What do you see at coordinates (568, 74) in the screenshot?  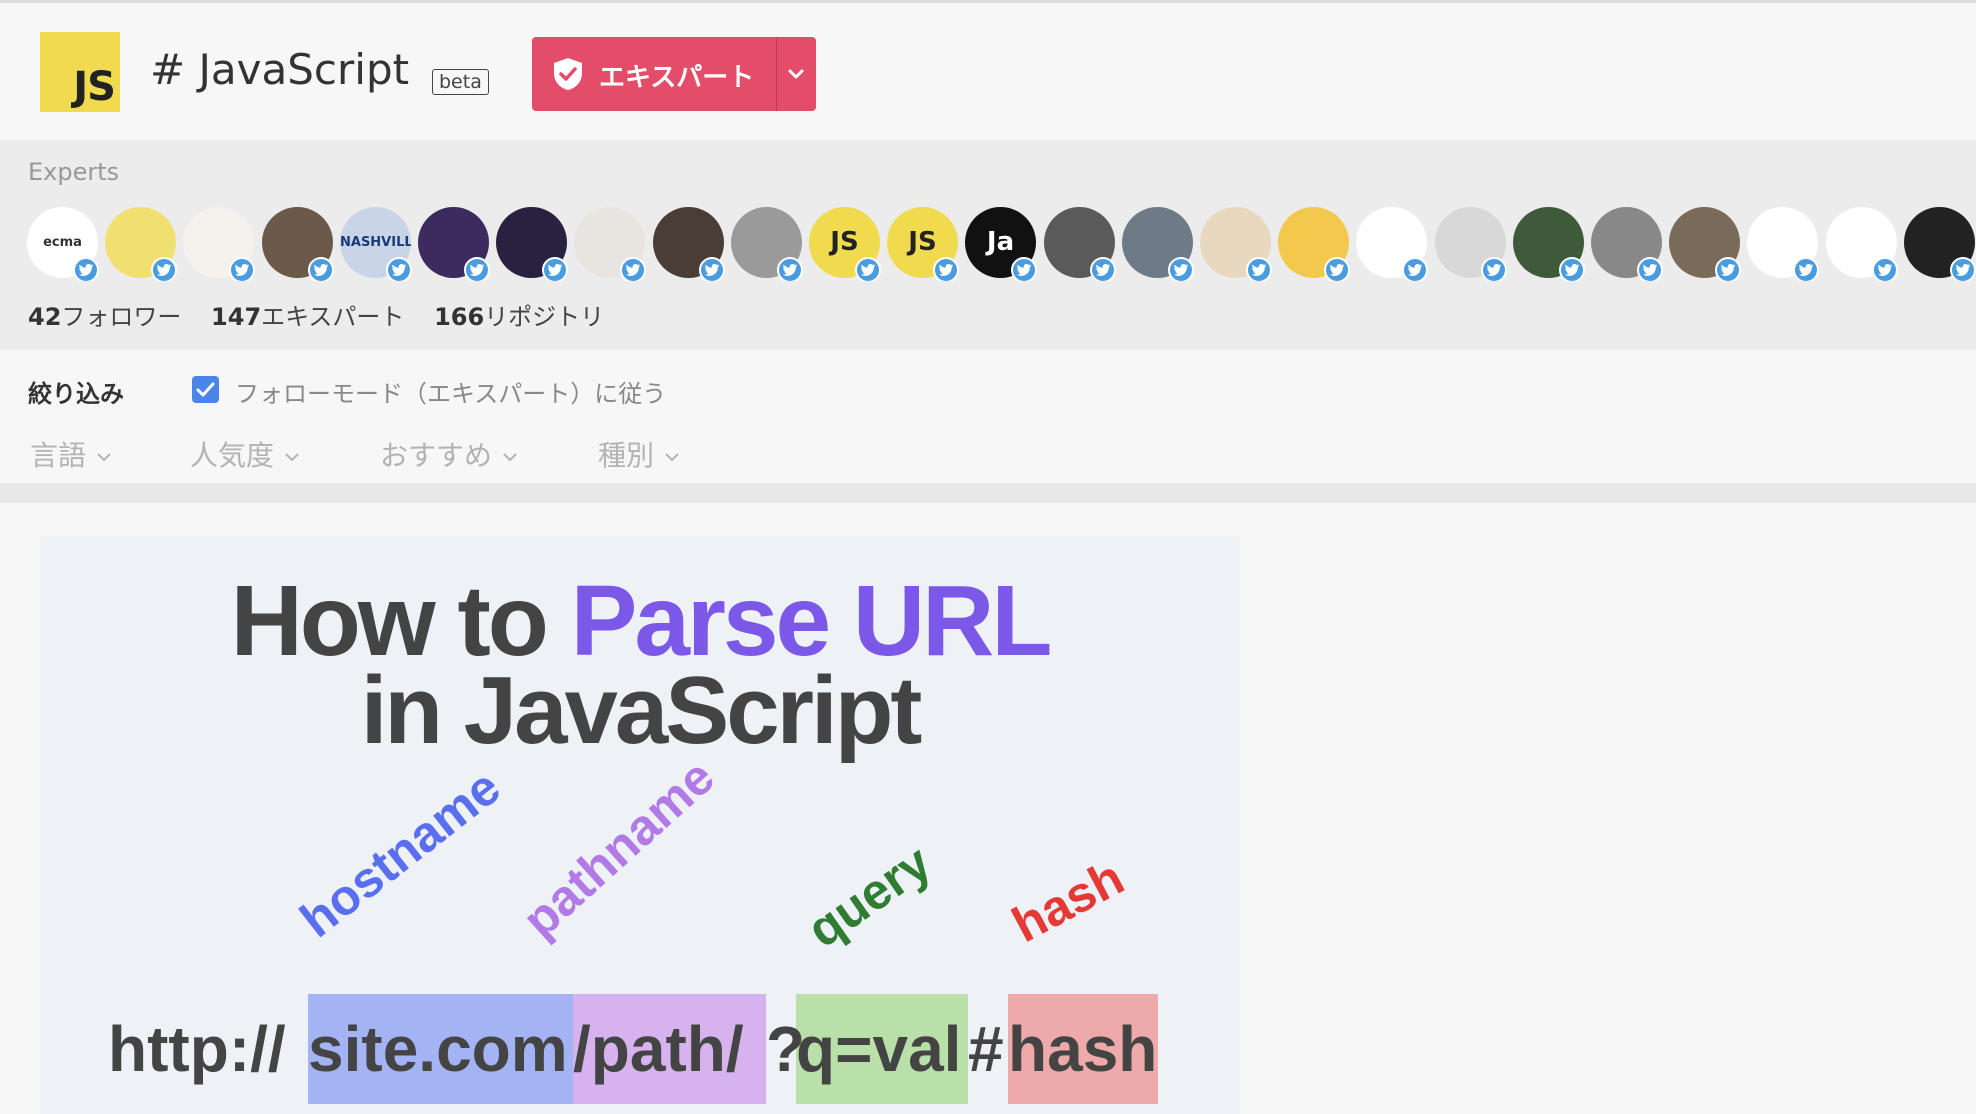 I see `shield-check-icon` at bounding box center [568, 74].